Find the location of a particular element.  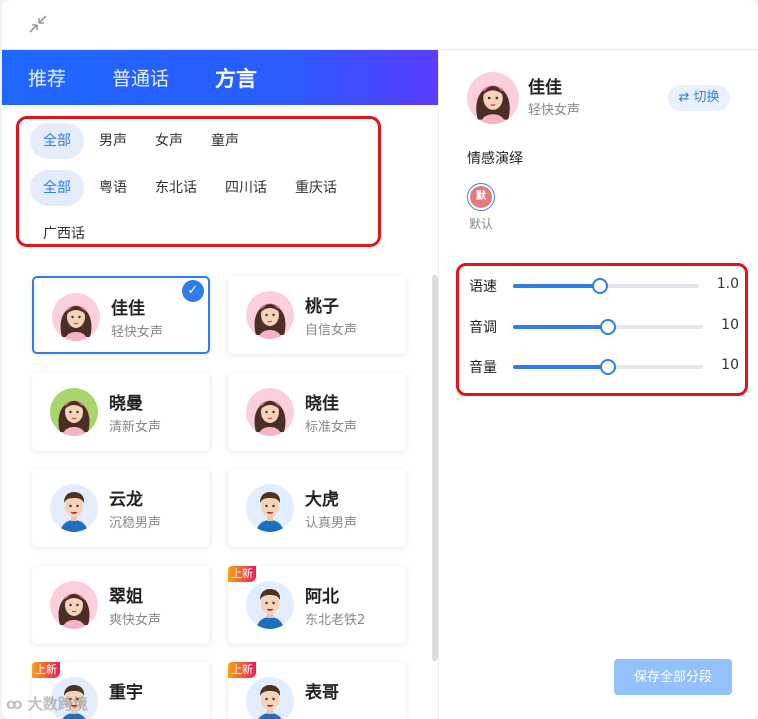

collapse-icon is located at coordinates (38, 24).